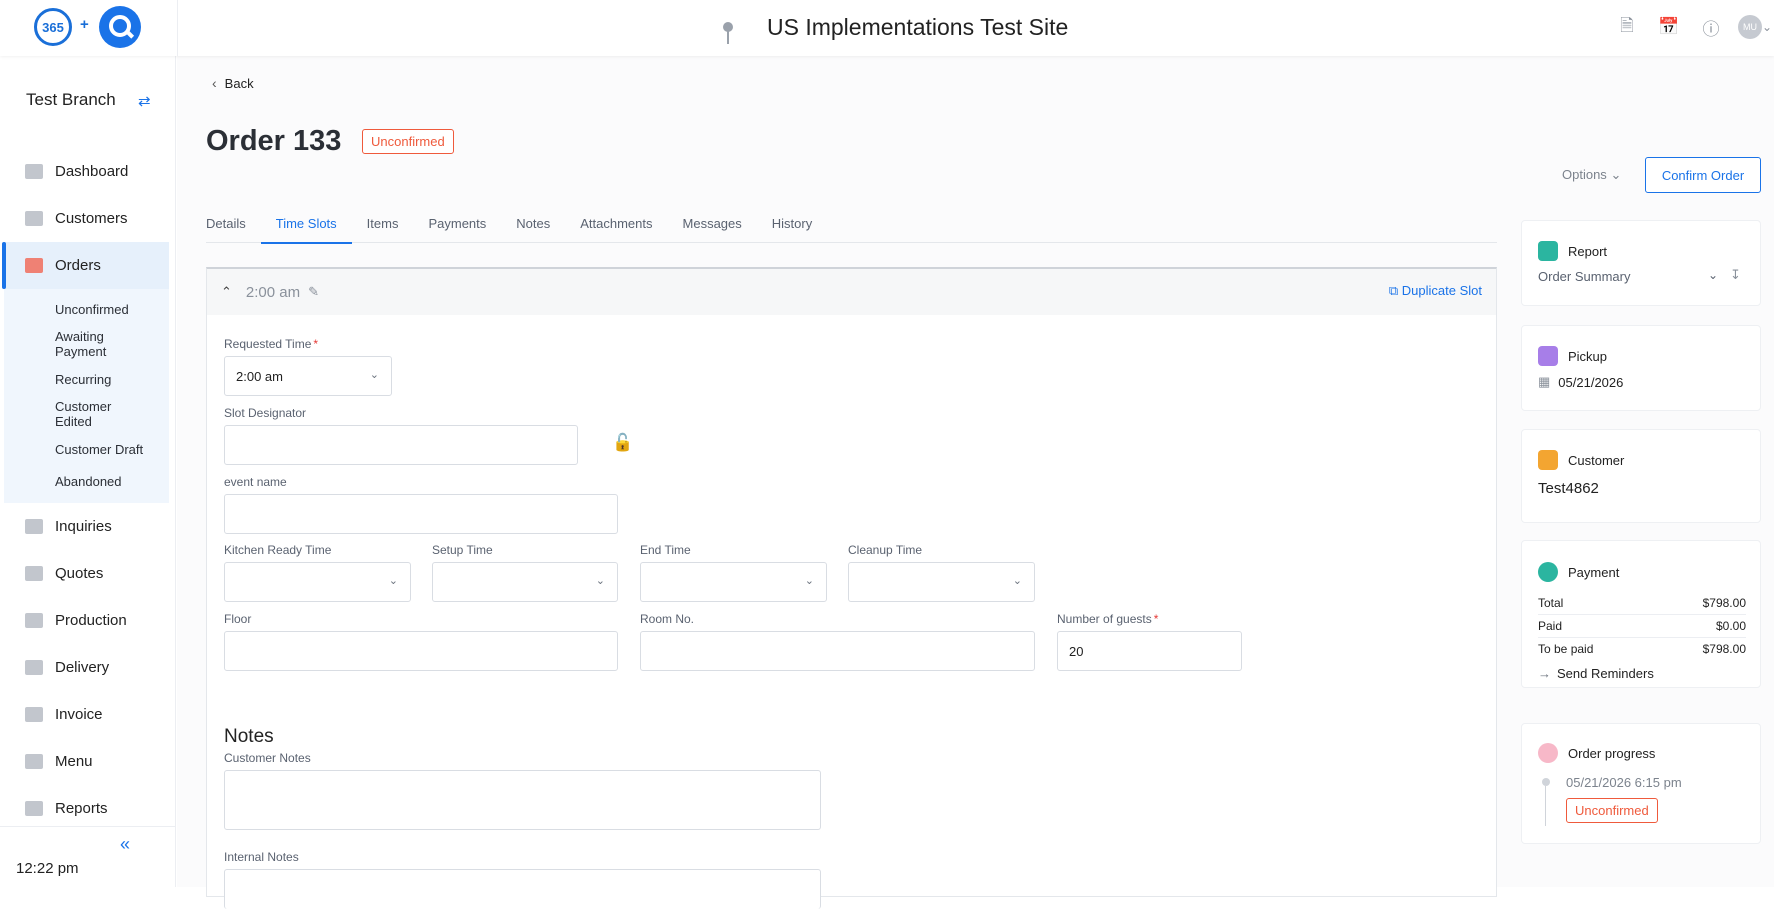 The width and height of the screenshot is (1774, 909). I want to click on requested-time-select: 2:00 am ⌄, so click(308, 376).